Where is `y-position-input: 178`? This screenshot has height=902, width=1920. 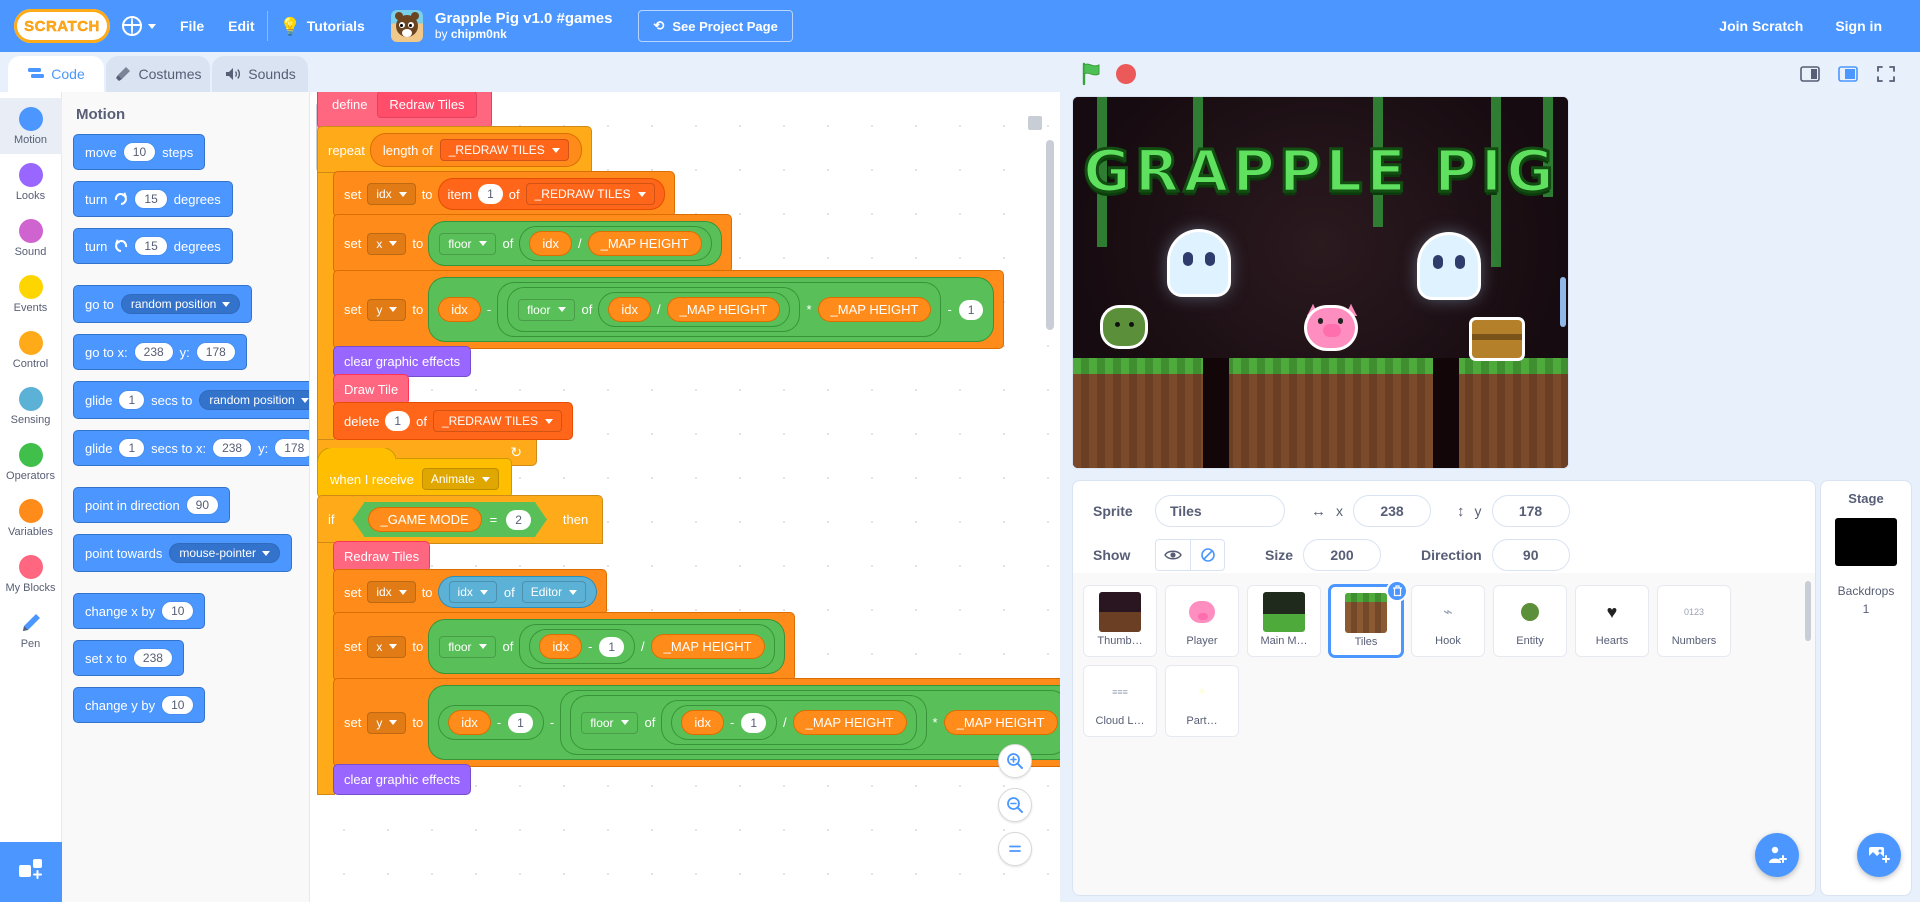 y-position-input: 178 is located at coordinates (1530, 511).